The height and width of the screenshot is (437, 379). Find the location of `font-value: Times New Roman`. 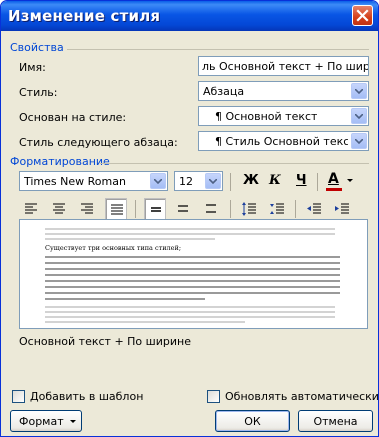

font-value: Times New Roman is located at coordinates (75, 181).